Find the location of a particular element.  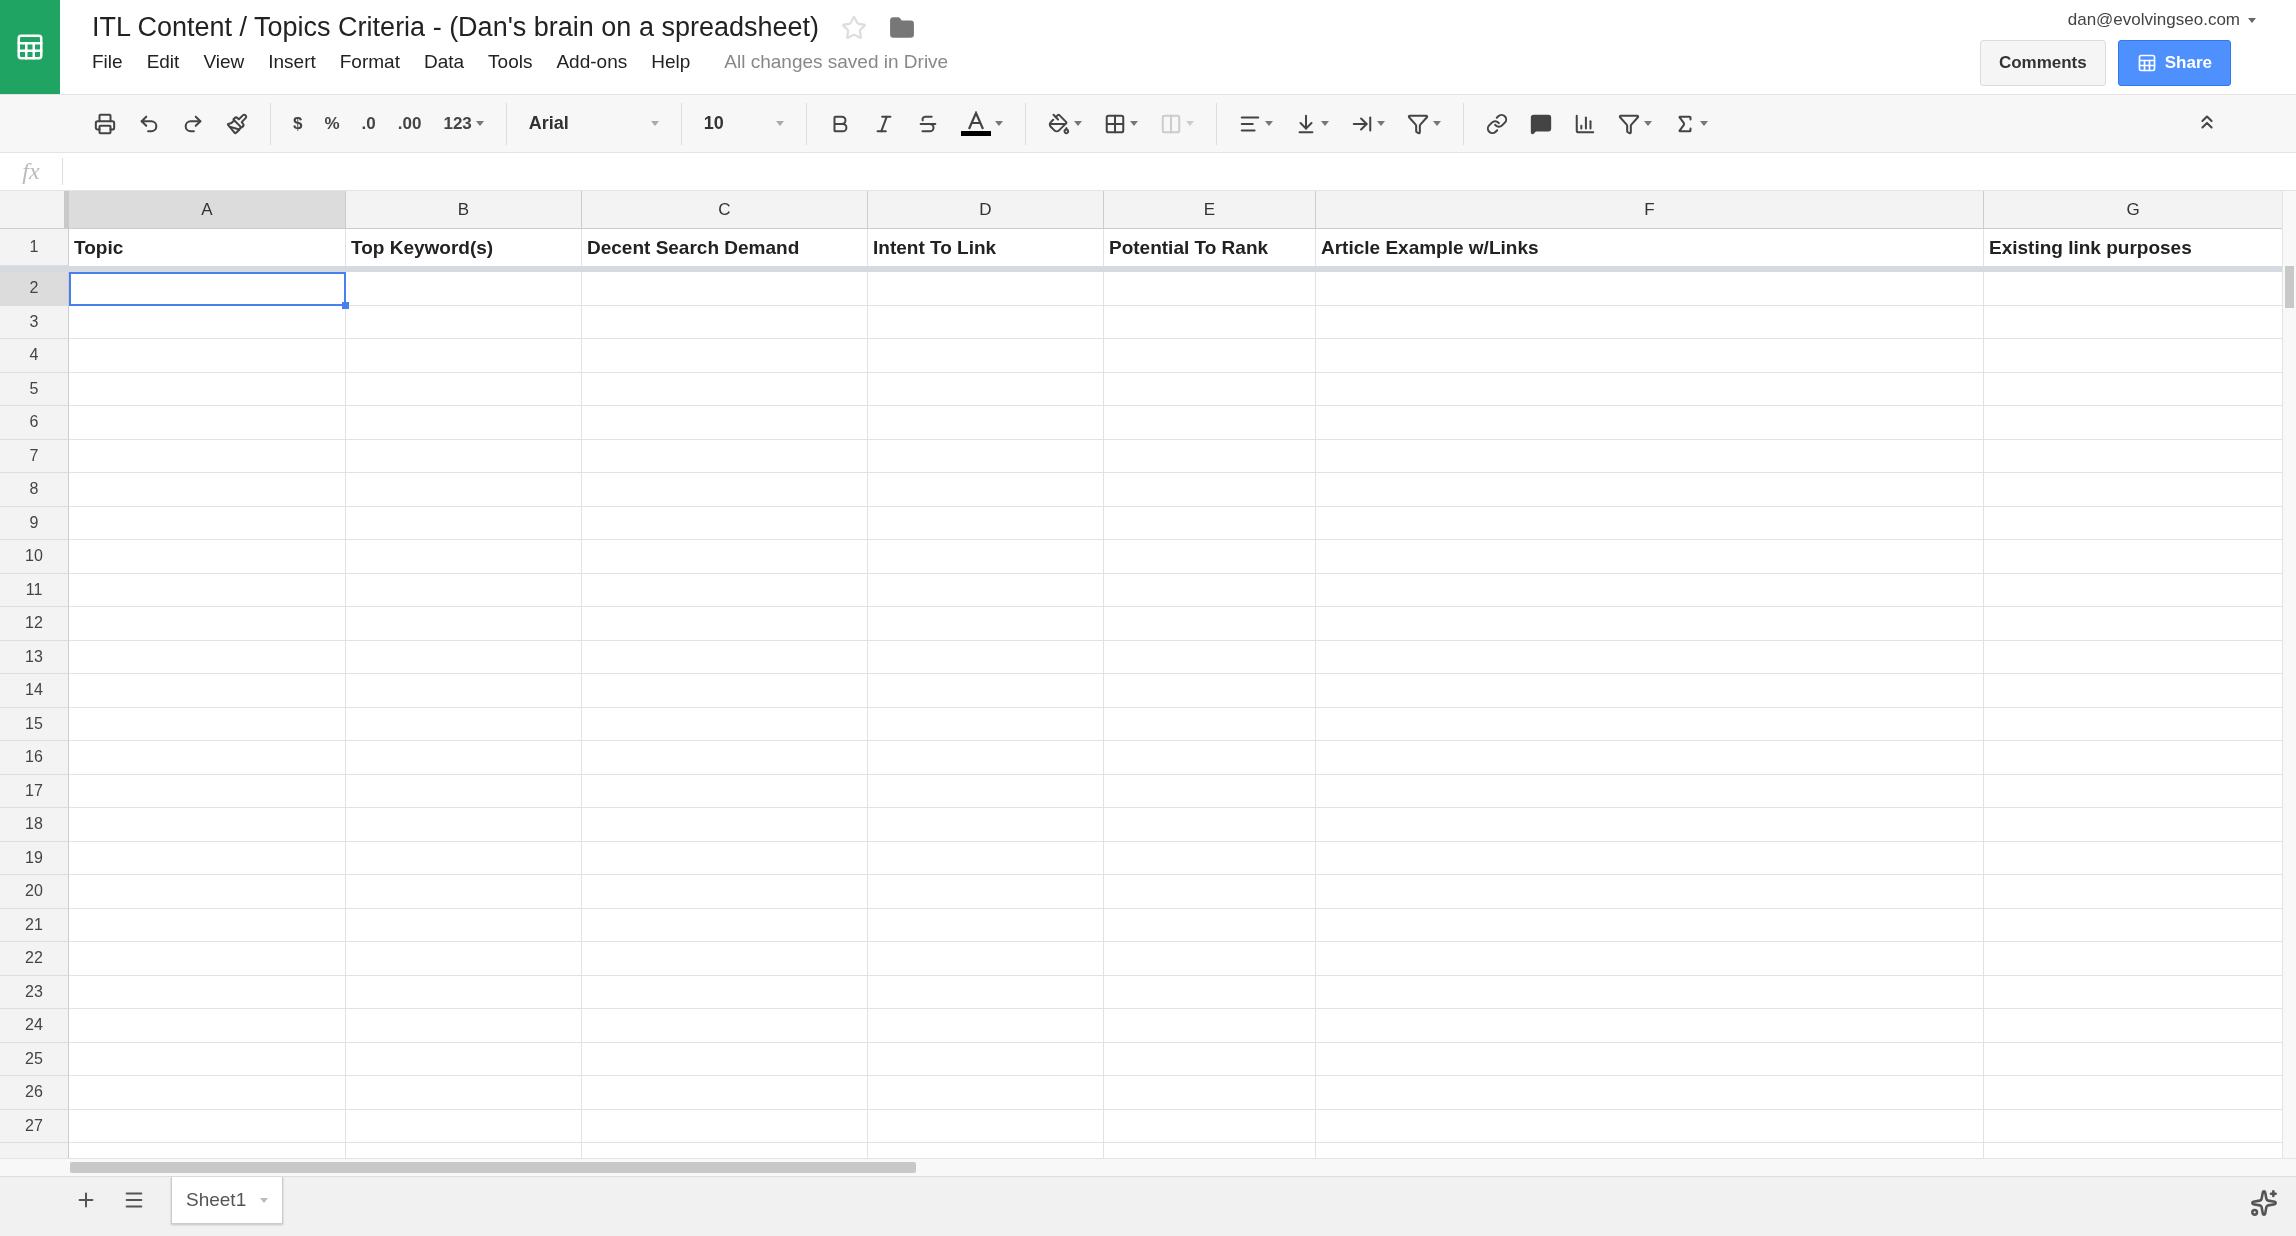

column-header: A is located at coordinates (207, 210).